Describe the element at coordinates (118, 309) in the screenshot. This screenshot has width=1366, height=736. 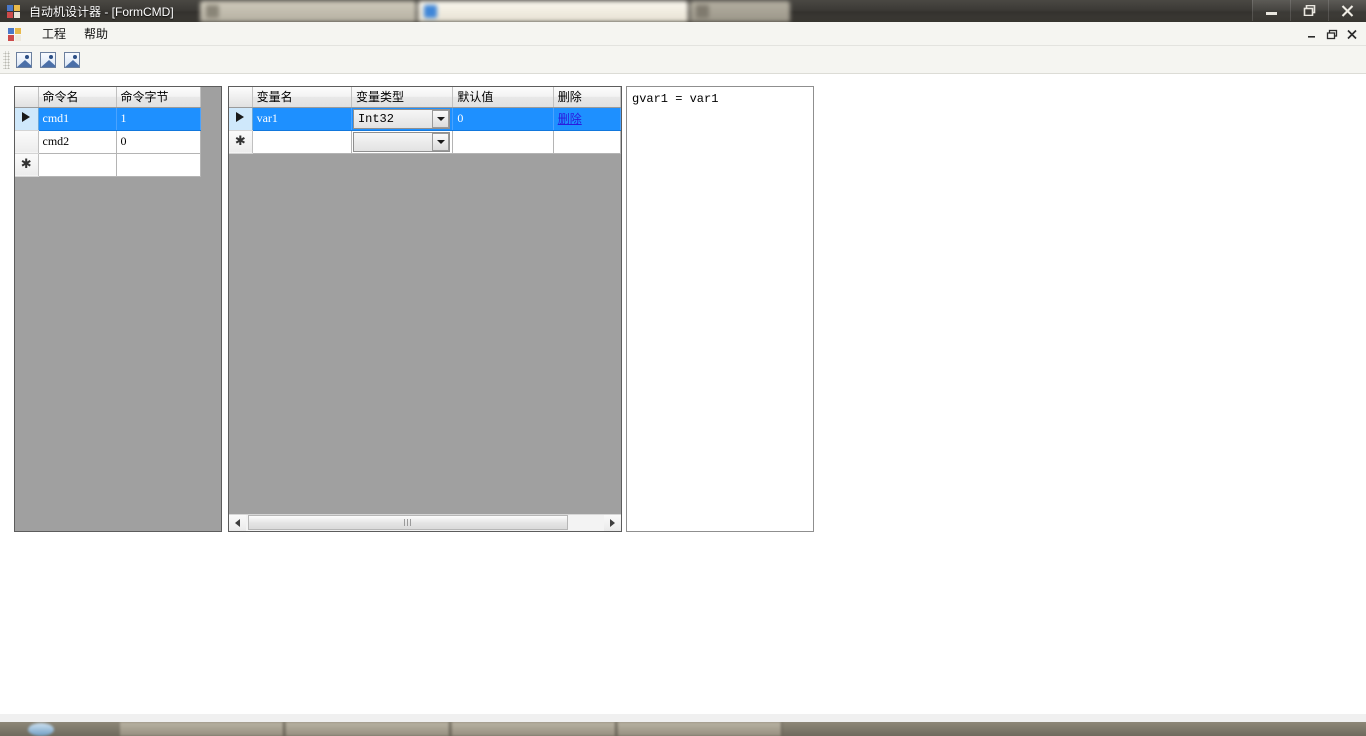
I see `commands-grid: 命令名 命令字节 cmd1 1 cmd2 0 ✱` at that location.